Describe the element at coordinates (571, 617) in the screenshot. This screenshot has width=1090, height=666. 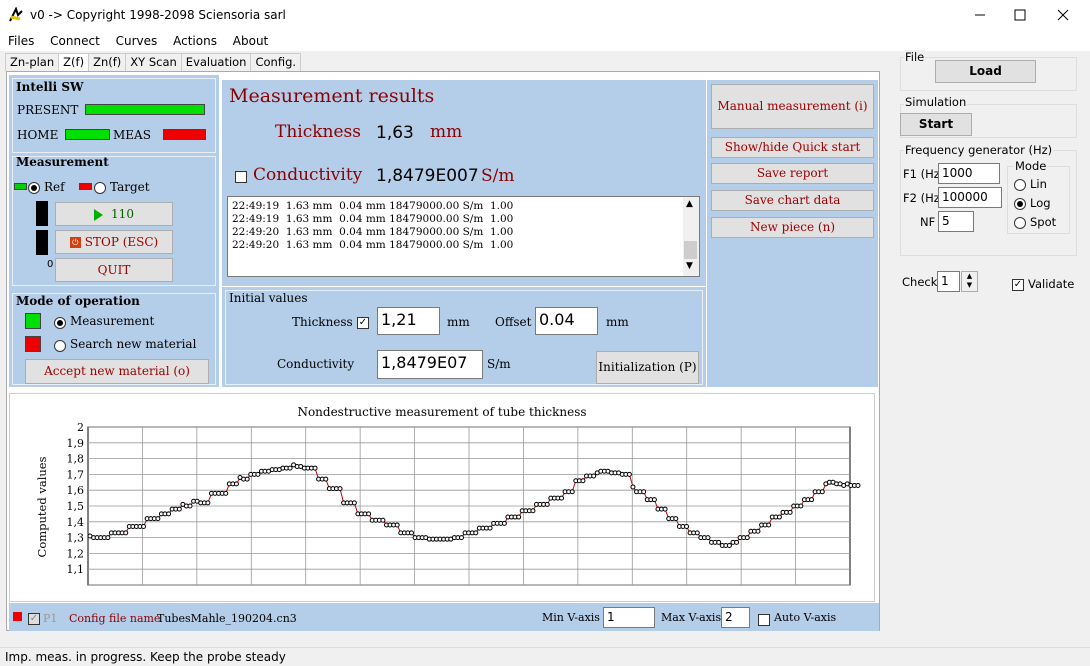
I see `min-v-axis-label: Min V-axis` at that location.